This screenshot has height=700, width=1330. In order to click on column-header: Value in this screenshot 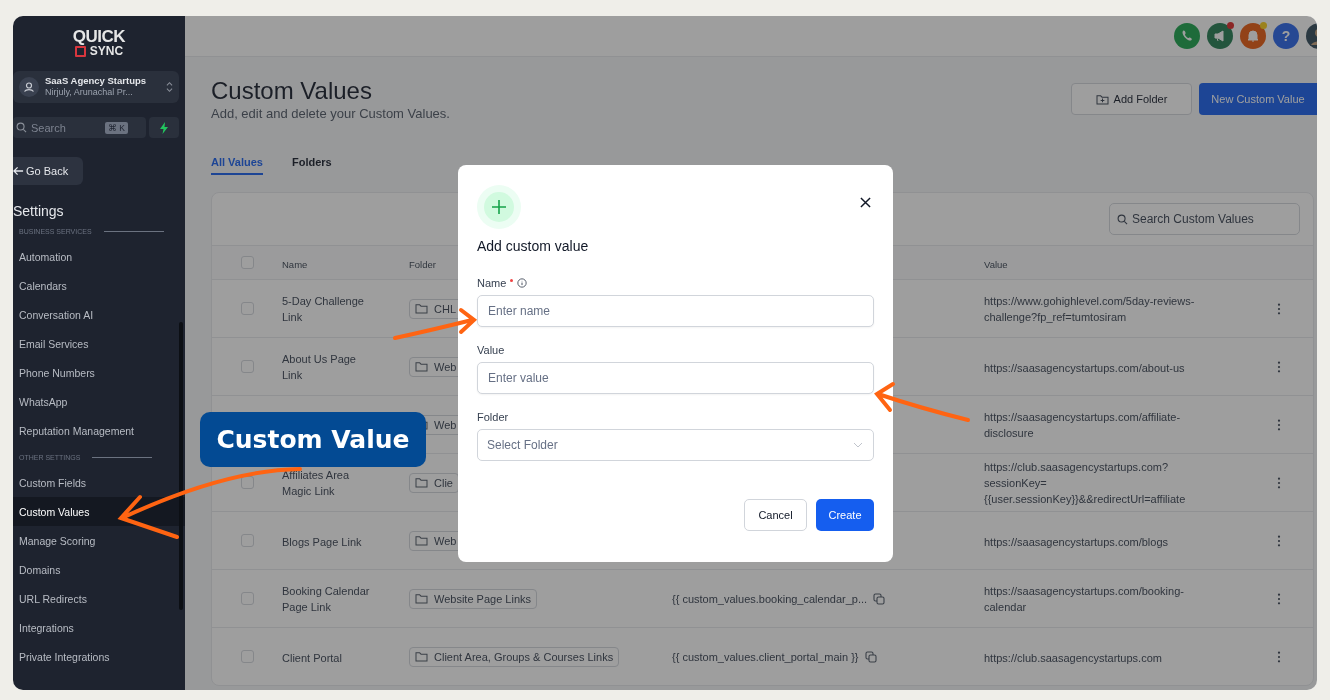, I will do `click(996, 264)`.